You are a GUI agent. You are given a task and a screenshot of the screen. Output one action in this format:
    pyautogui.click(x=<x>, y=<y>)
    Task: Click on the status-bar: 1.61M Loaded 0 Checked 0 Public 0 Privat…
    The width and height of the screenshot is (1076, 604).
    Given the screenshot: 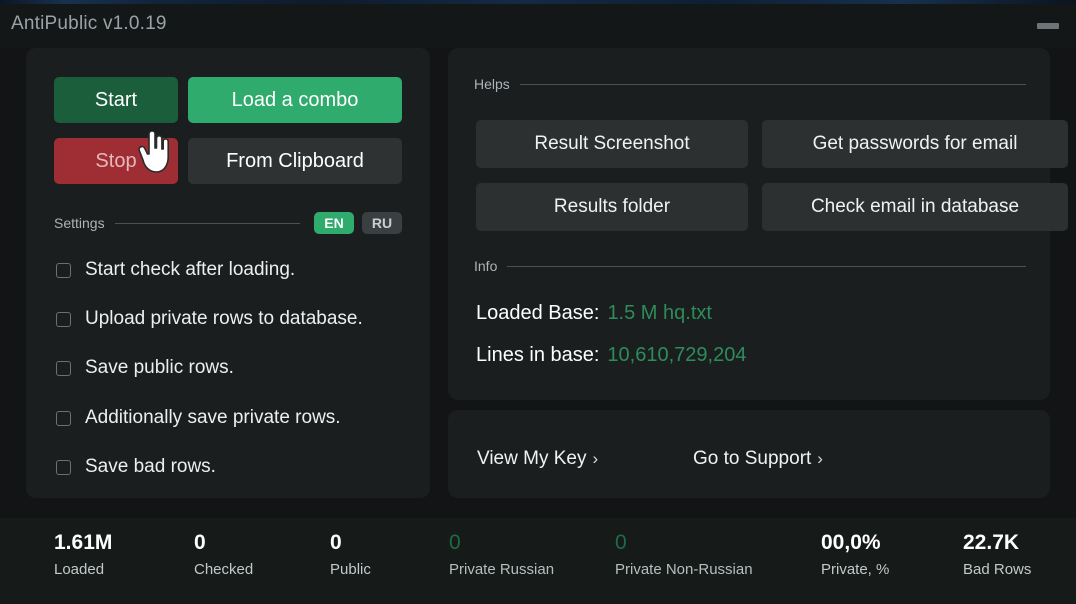 What is the action you would take?
    pyautogui.click(x=538, y=561)
    